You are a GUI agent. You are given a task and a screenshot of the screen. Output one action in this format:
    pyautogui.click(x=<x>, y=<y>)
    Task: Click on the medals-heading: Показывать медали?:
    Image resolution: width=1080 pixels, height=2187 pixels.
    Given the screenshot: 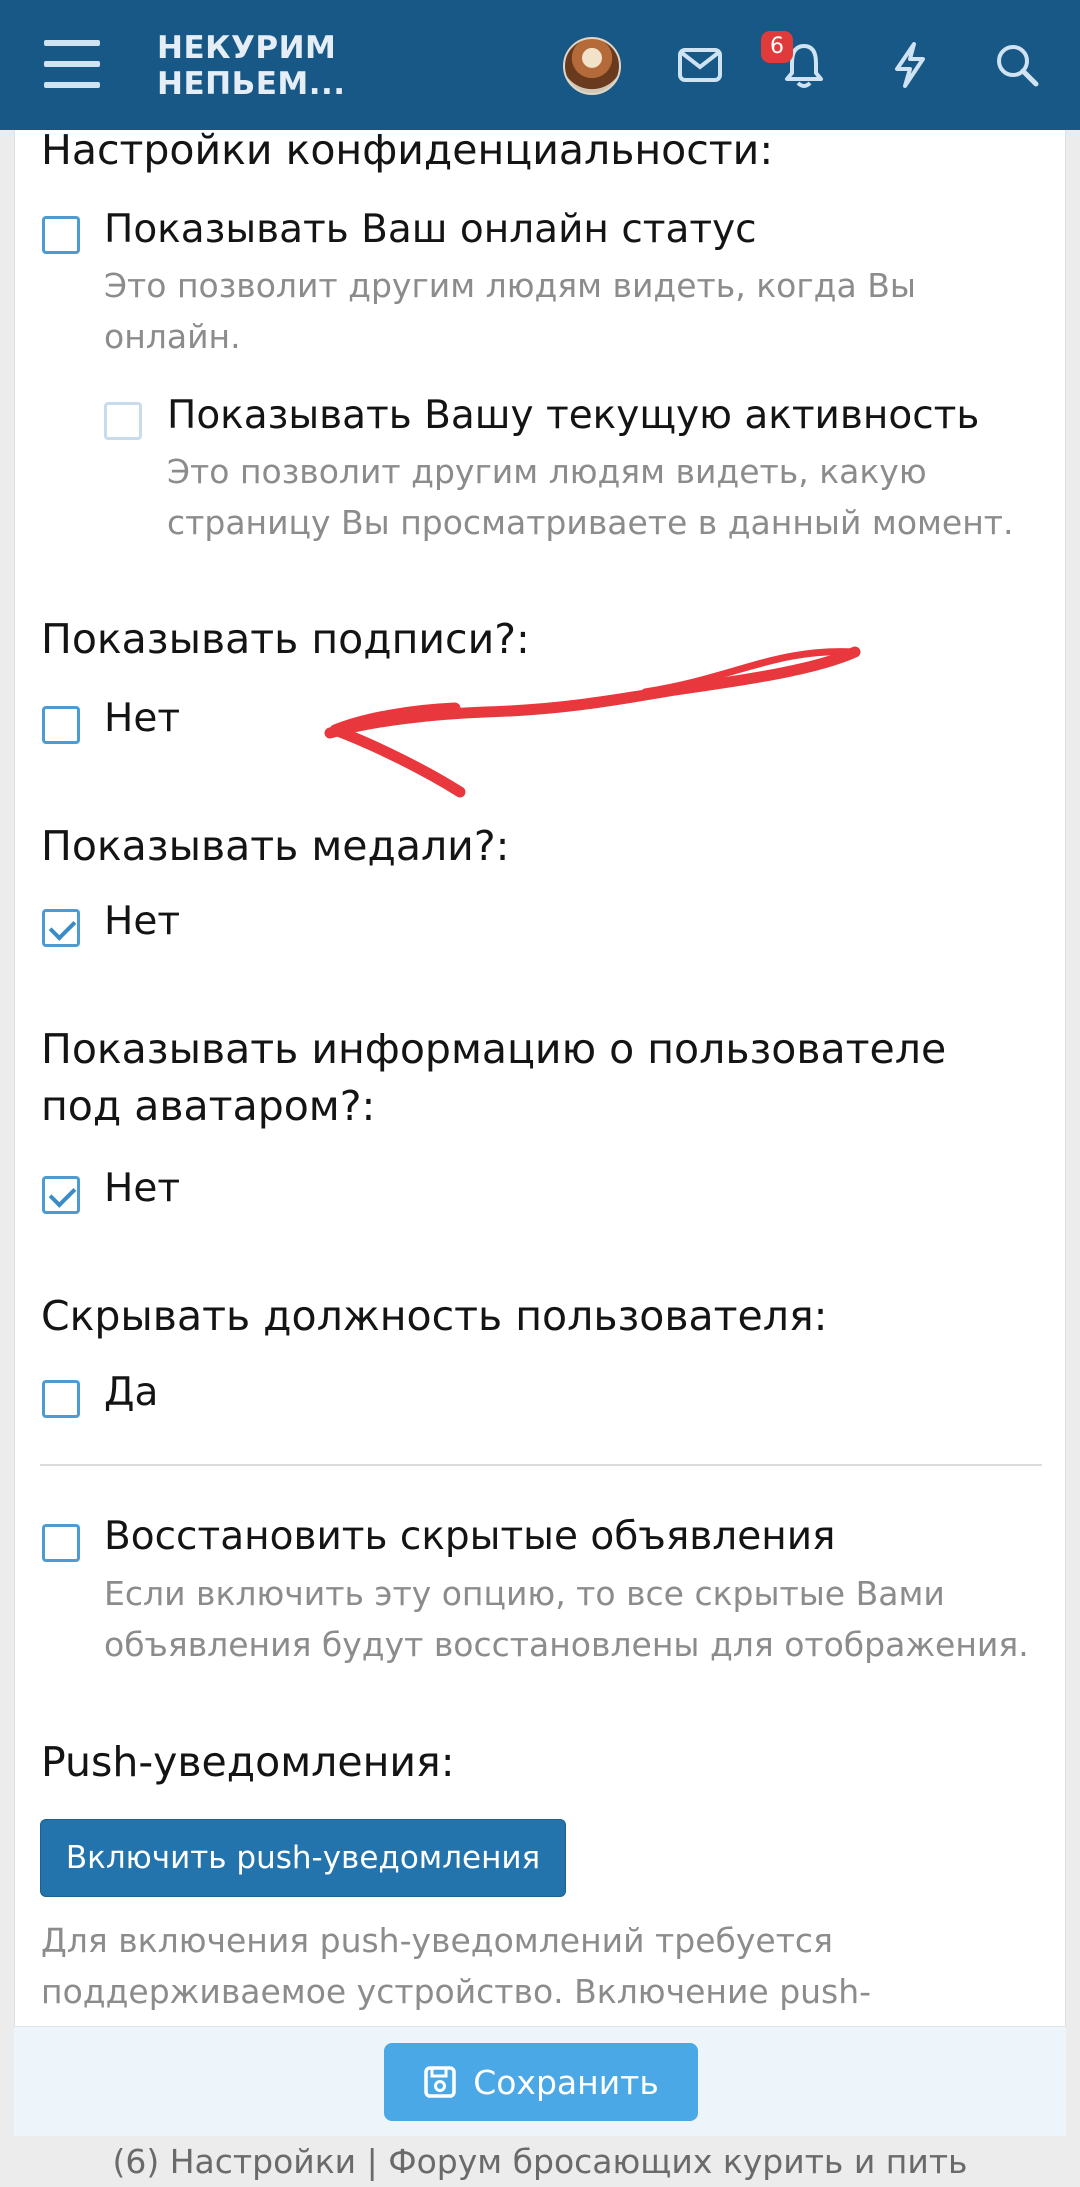 What is the action you would take?
    pyautogui.click(x=275, y=846)
    